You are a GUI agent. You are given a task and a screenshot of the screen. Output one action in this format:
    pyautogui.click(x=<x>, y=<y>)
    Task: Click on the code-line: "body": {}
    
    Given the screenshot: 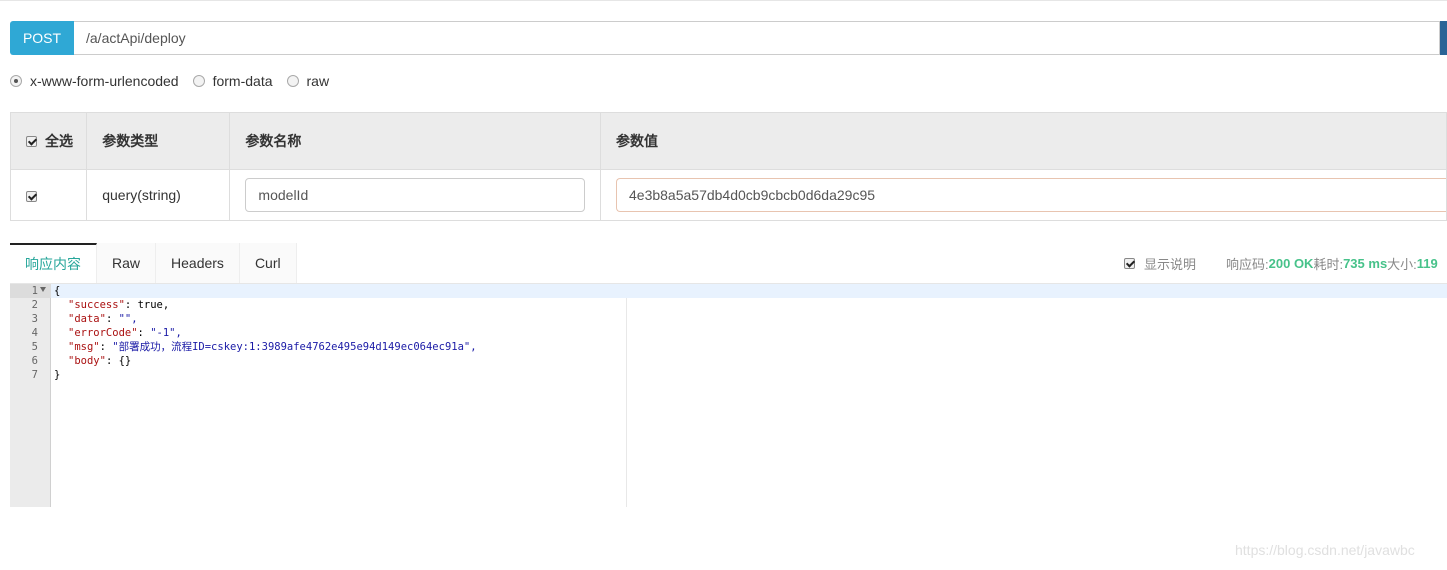 What is the action you would take?
    pyautogui.click(x=99, y=361)
    